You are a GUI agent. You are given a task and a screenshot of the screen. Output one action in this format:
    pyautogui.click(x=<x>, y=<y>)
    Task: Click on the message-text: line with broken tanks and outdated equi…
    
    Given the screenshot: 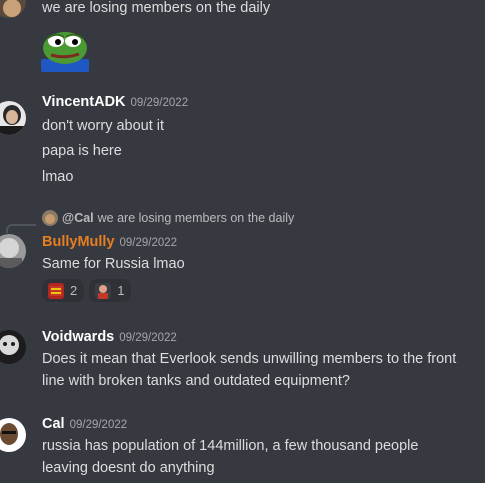 What is the action you would take?
    pyautogui.click(x=196, y=381)
    